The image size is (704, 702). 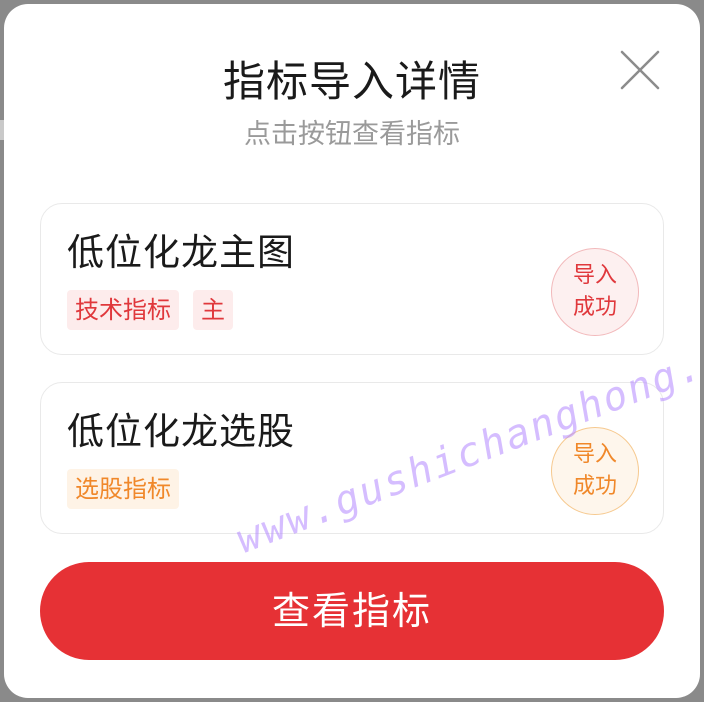 I want to click on tag-technical-indicator: 技术指标, so click(x=123, y=310).